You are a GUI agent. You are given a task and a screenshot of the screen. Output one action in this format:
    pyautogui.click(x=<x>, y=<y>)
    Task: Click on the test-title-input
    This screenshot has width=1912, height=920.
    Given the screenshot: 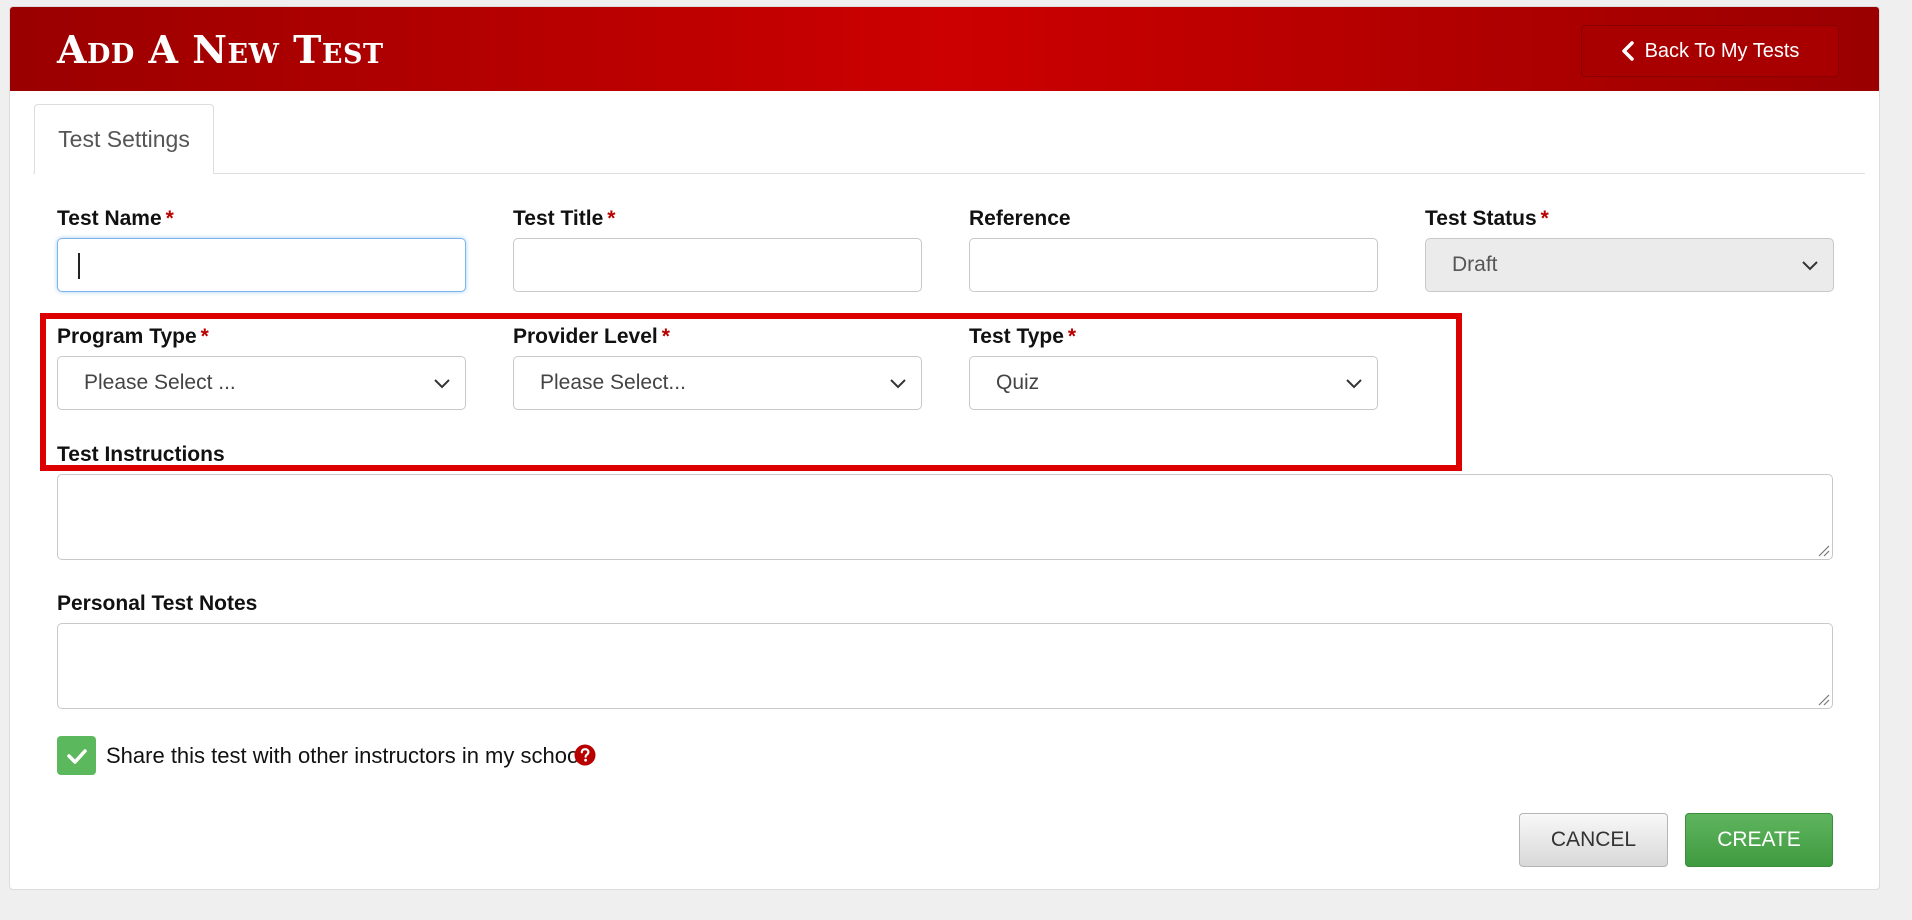 What is the action you would take?
    pyautogui.click(x=717, y=265)
    